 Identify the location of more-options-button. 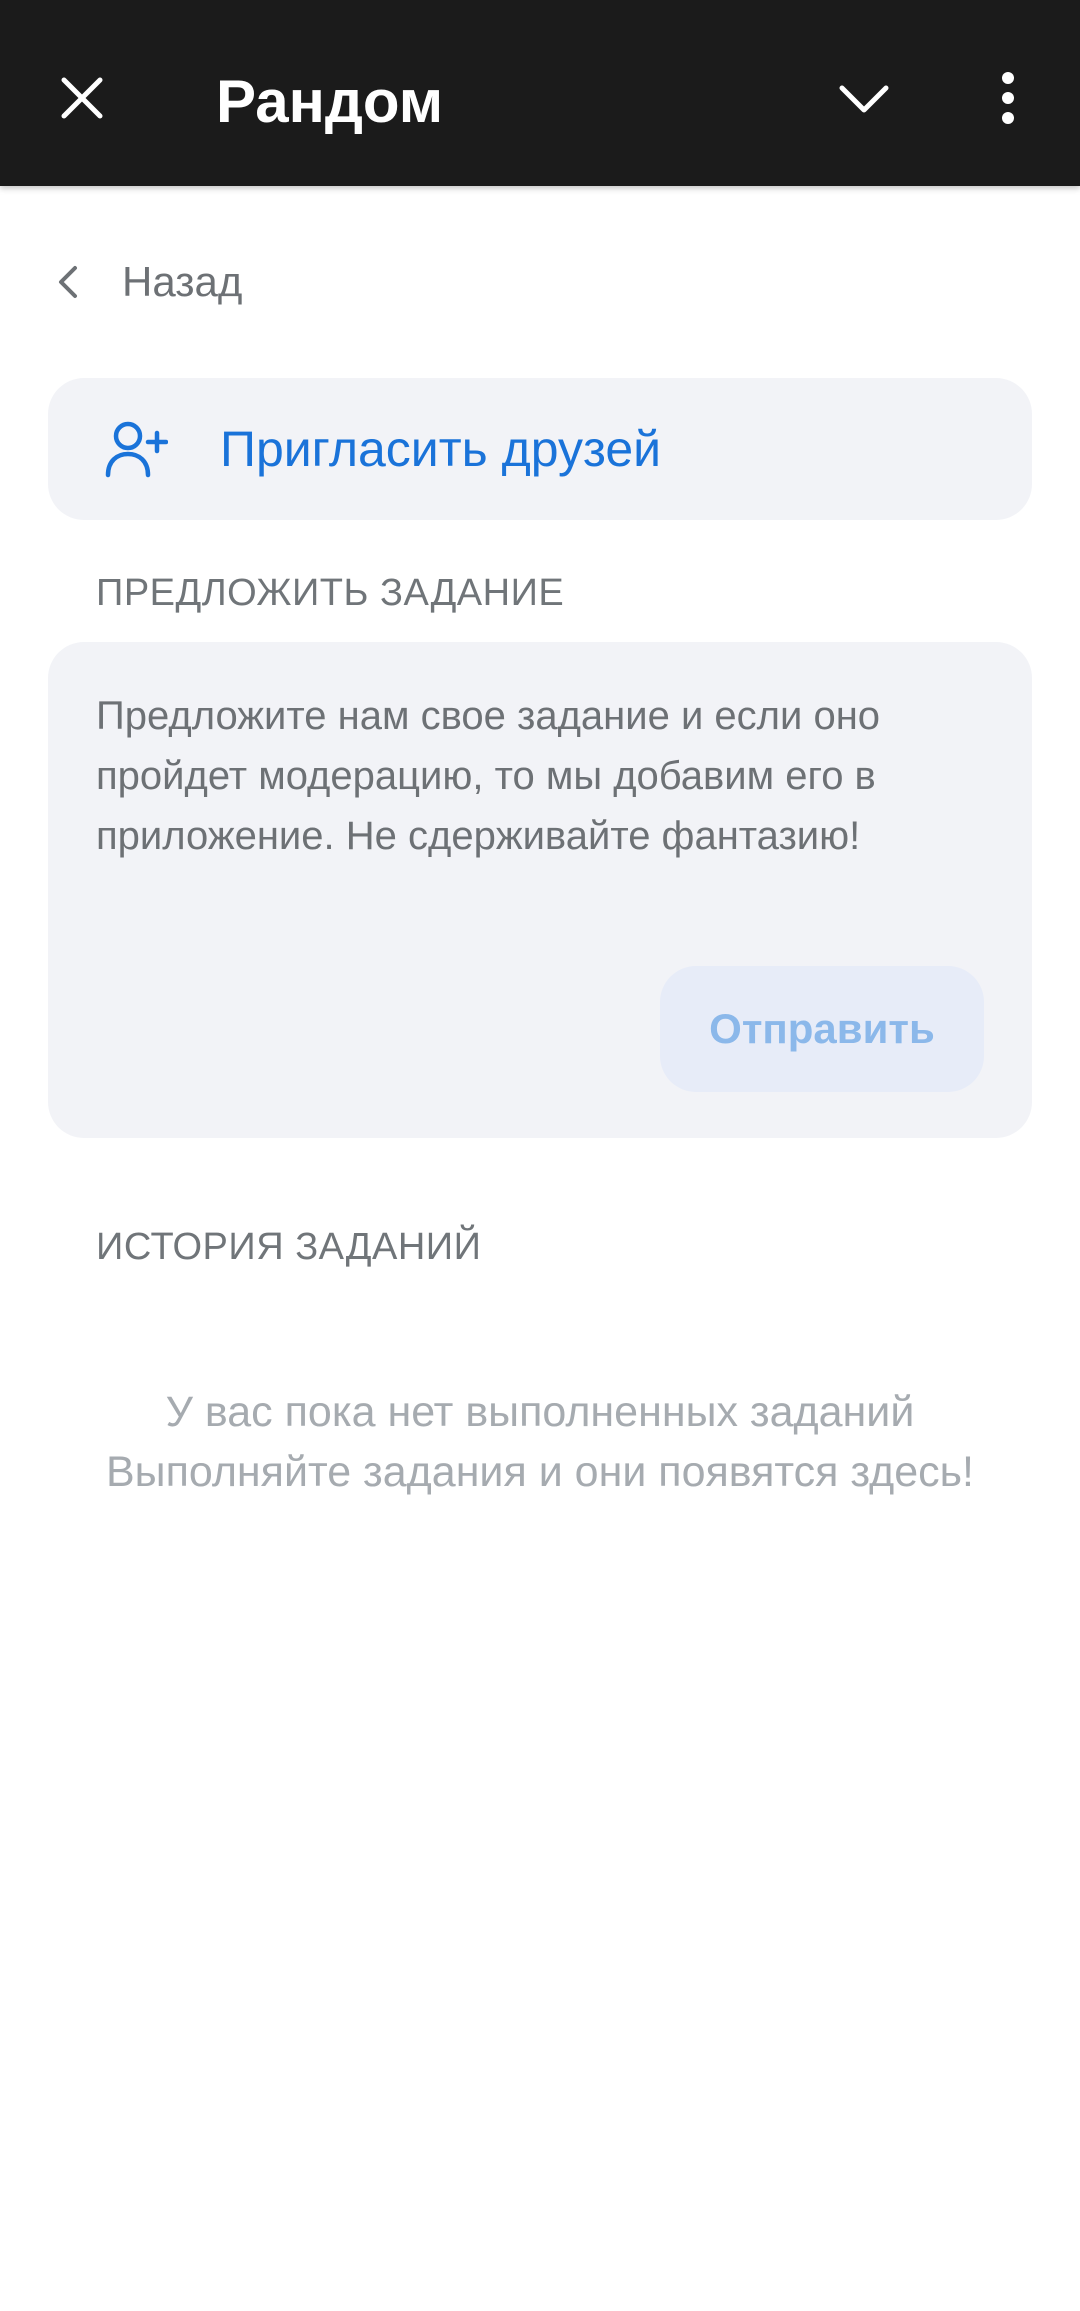
(1008, 100).